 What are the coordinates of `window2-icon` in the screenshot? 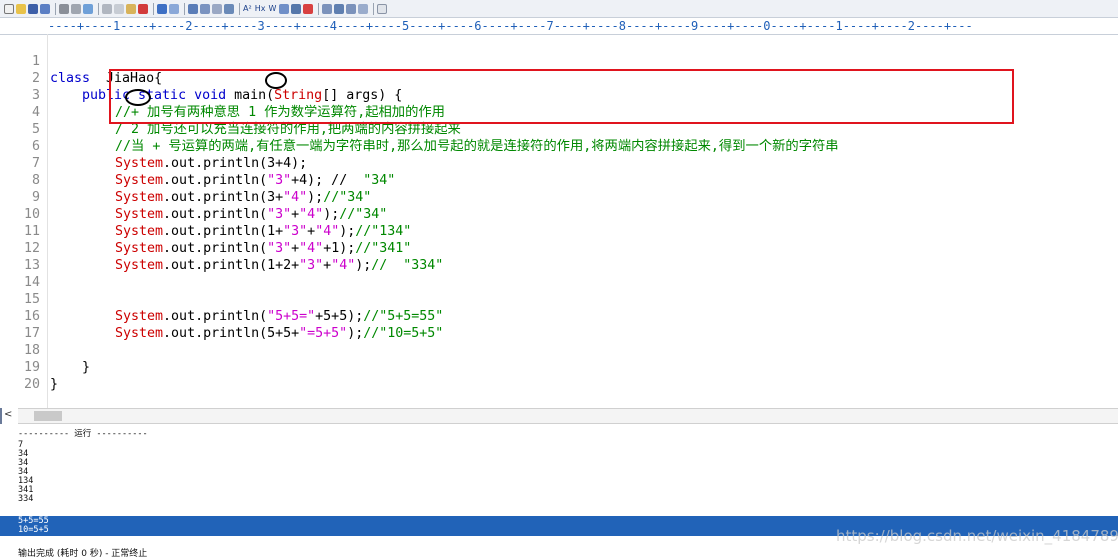 It's located at (339, 8).